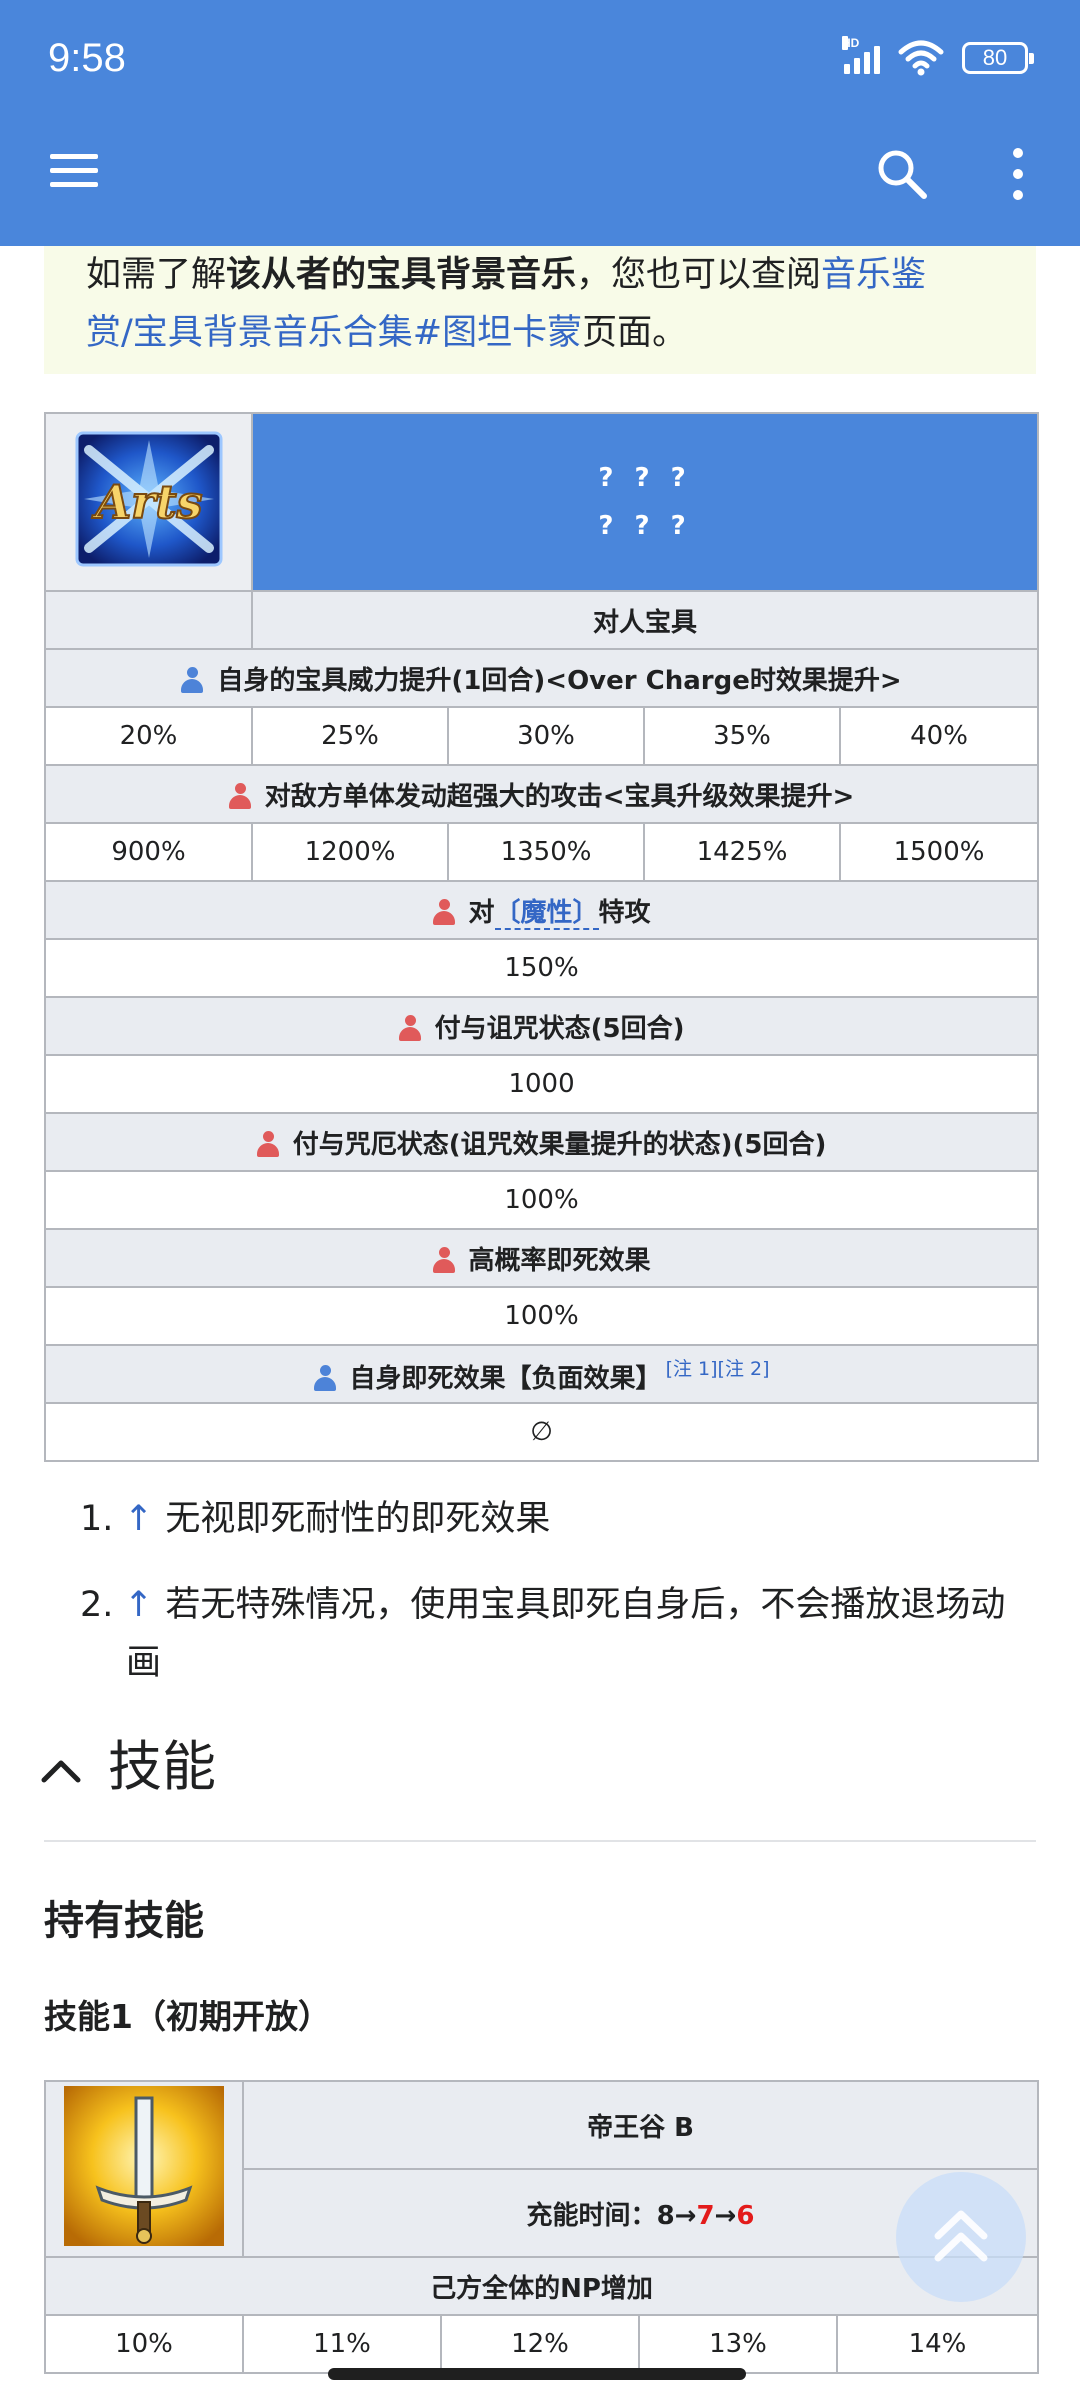  Describe the element at coordinates (144, 2165) in the screenshot. I see `sword-skill-icon` at that location.